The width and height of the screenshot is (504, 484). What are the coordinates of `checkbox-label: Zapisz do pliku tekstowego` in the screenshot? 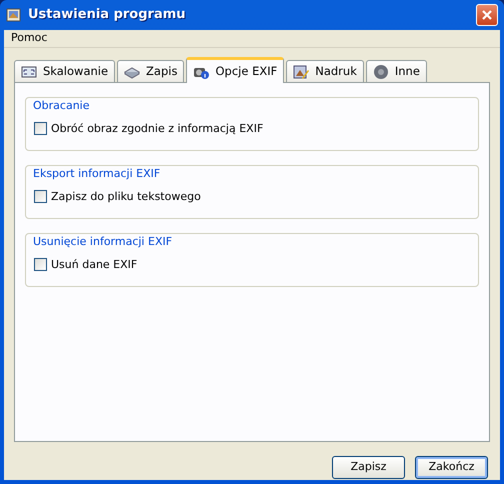 It's located at (126, 196).